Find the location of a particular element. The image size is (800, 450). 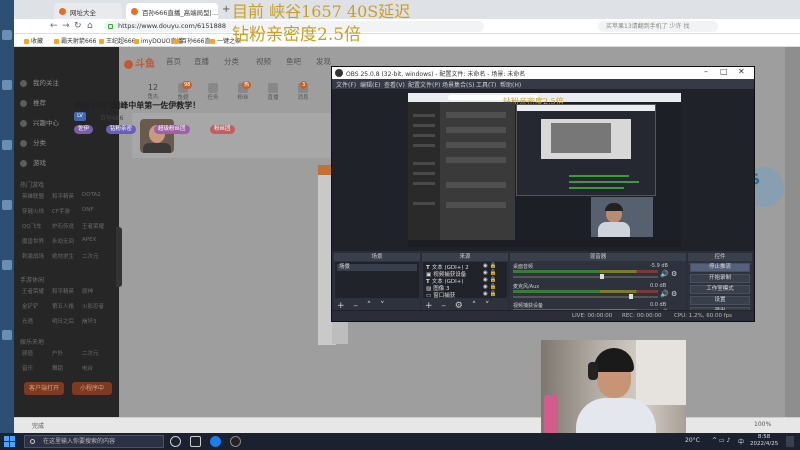

room-tag: 钻粉亲密 is located at coordinates (121, 129).